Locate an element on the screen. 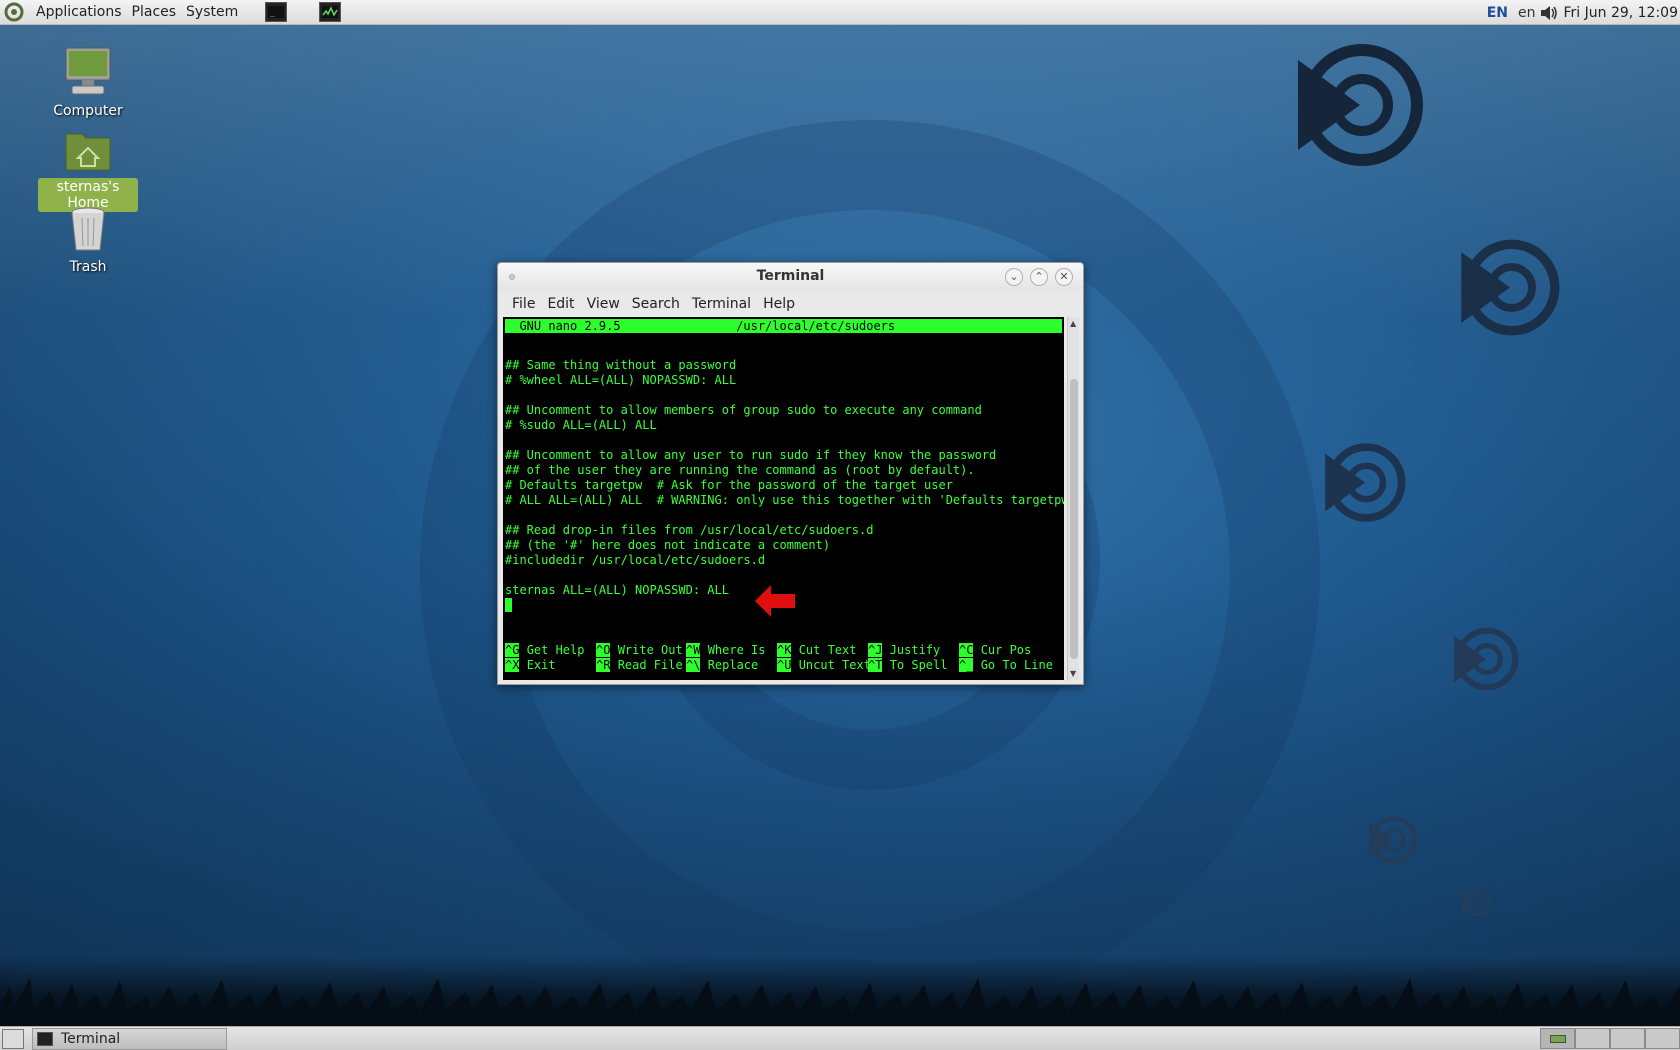 Image resolution: width=1680 pixels, height=1050 pixels. shortcut-label: Justify is located at coordinates (915, 650).